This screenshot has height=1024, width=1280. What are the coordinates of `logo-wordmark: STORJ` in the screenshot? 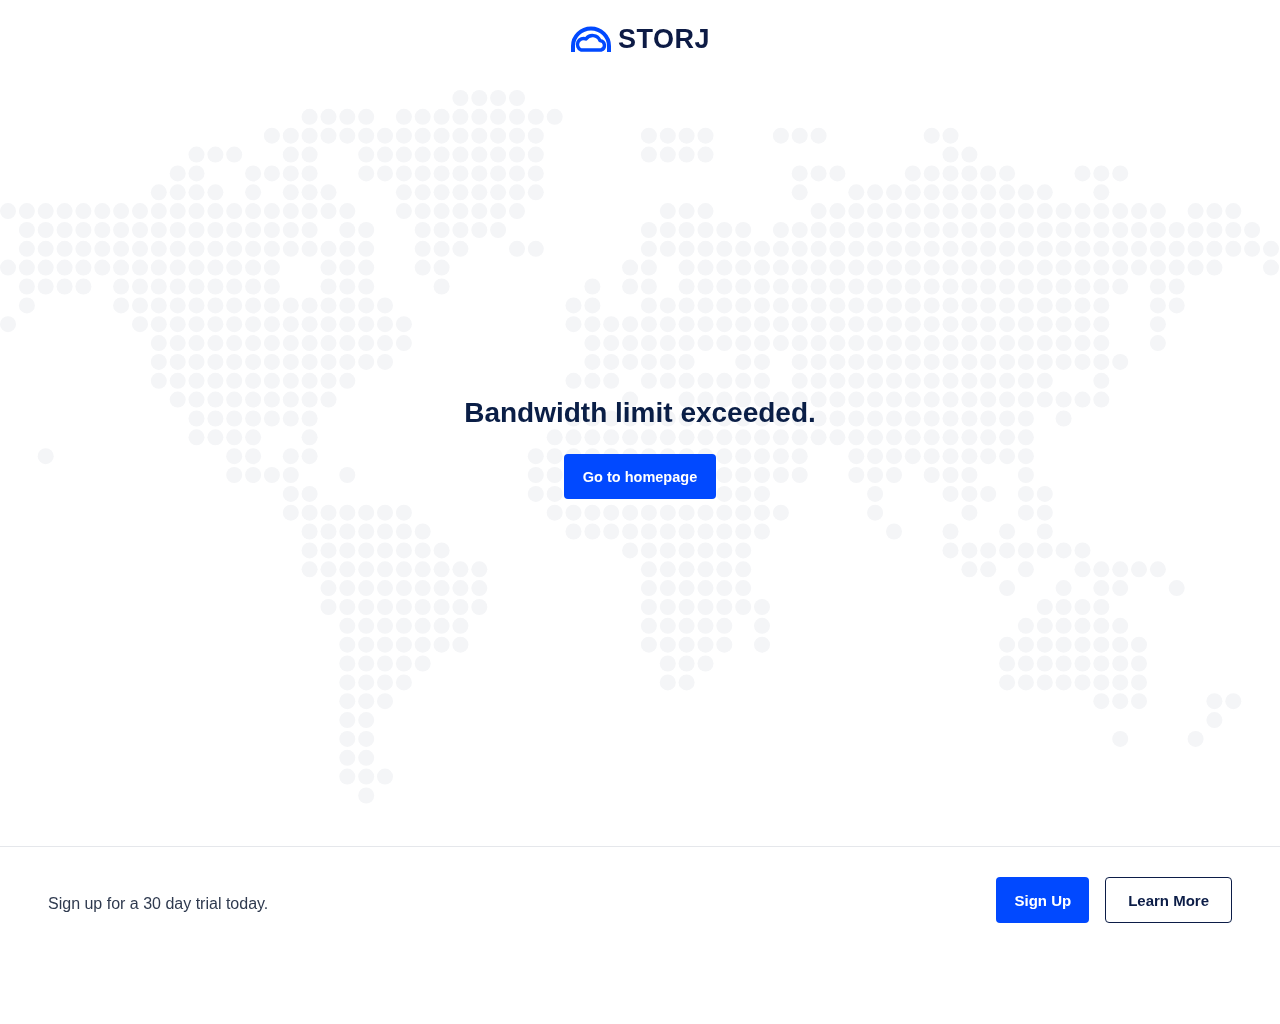 It's located at (664, 39).